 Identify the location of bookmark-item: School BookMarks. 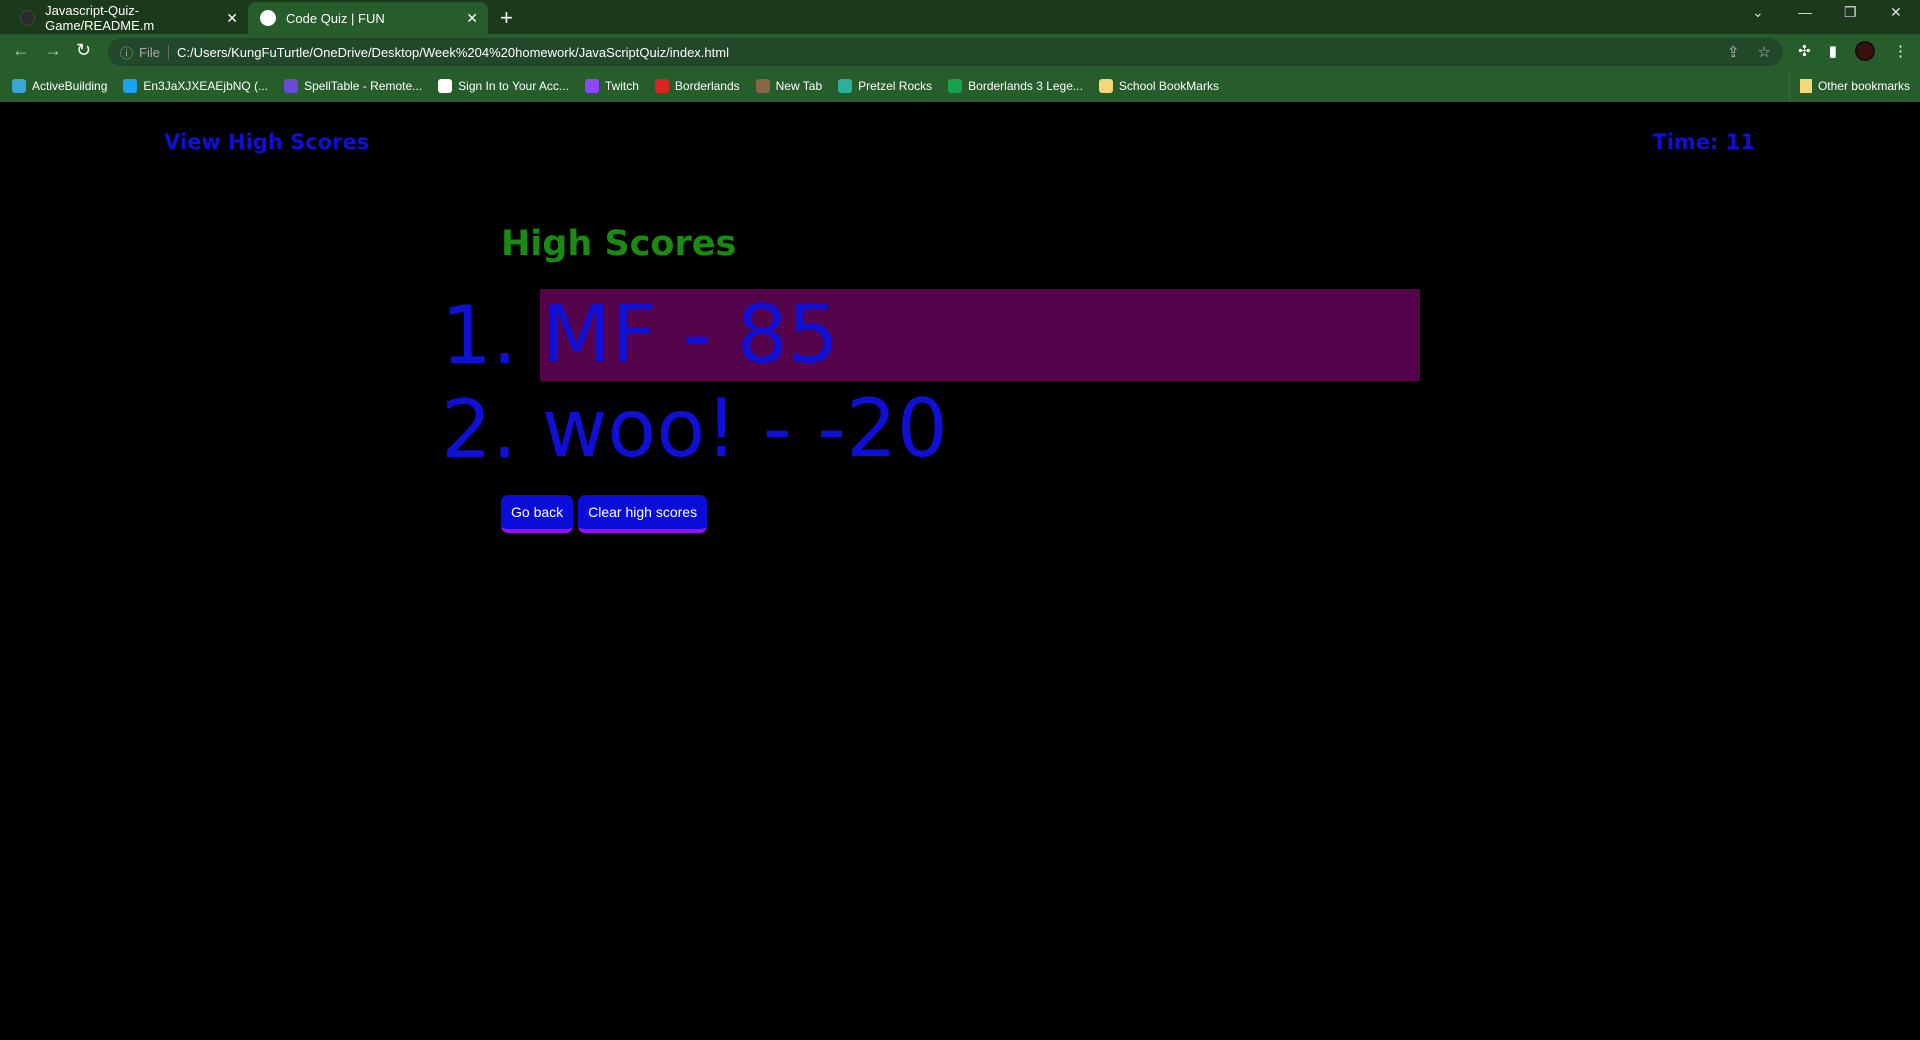
(1158, 85).